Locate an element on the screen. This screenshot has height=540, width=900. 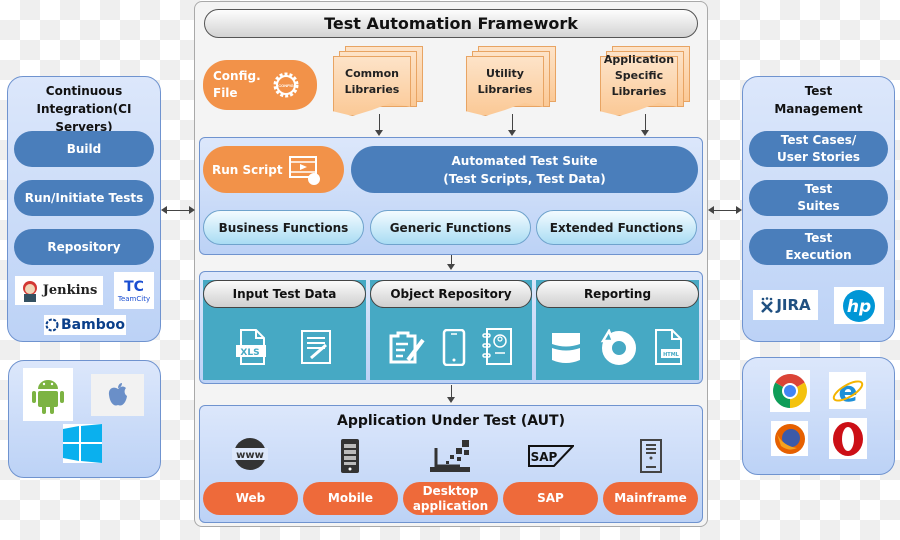
aut-mobile-button: Mobile is located at coordinates (350, 498).